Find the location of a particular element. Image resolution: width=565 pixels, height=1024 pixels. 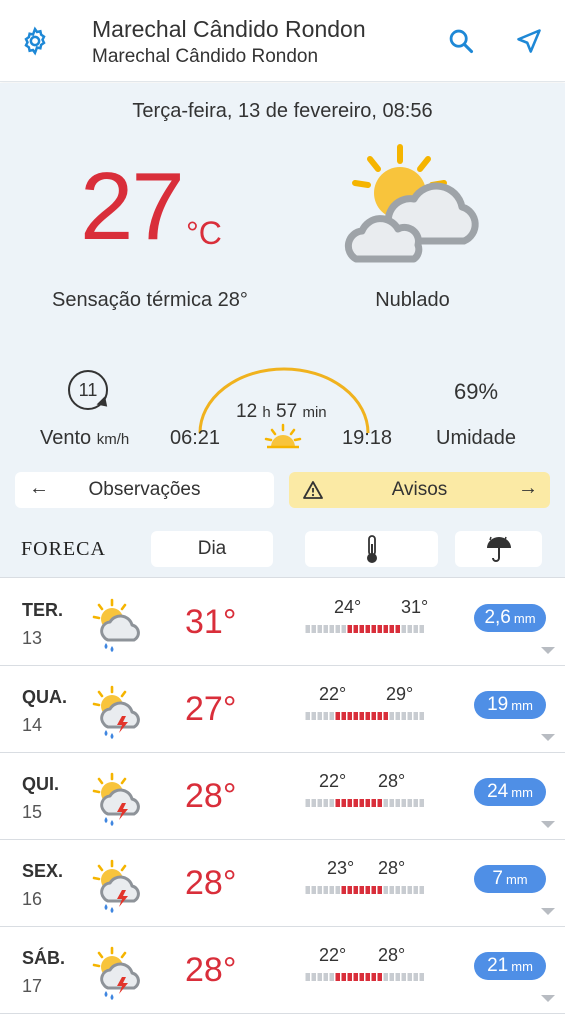

day-name: TER. is located at coordinates (43, 610).